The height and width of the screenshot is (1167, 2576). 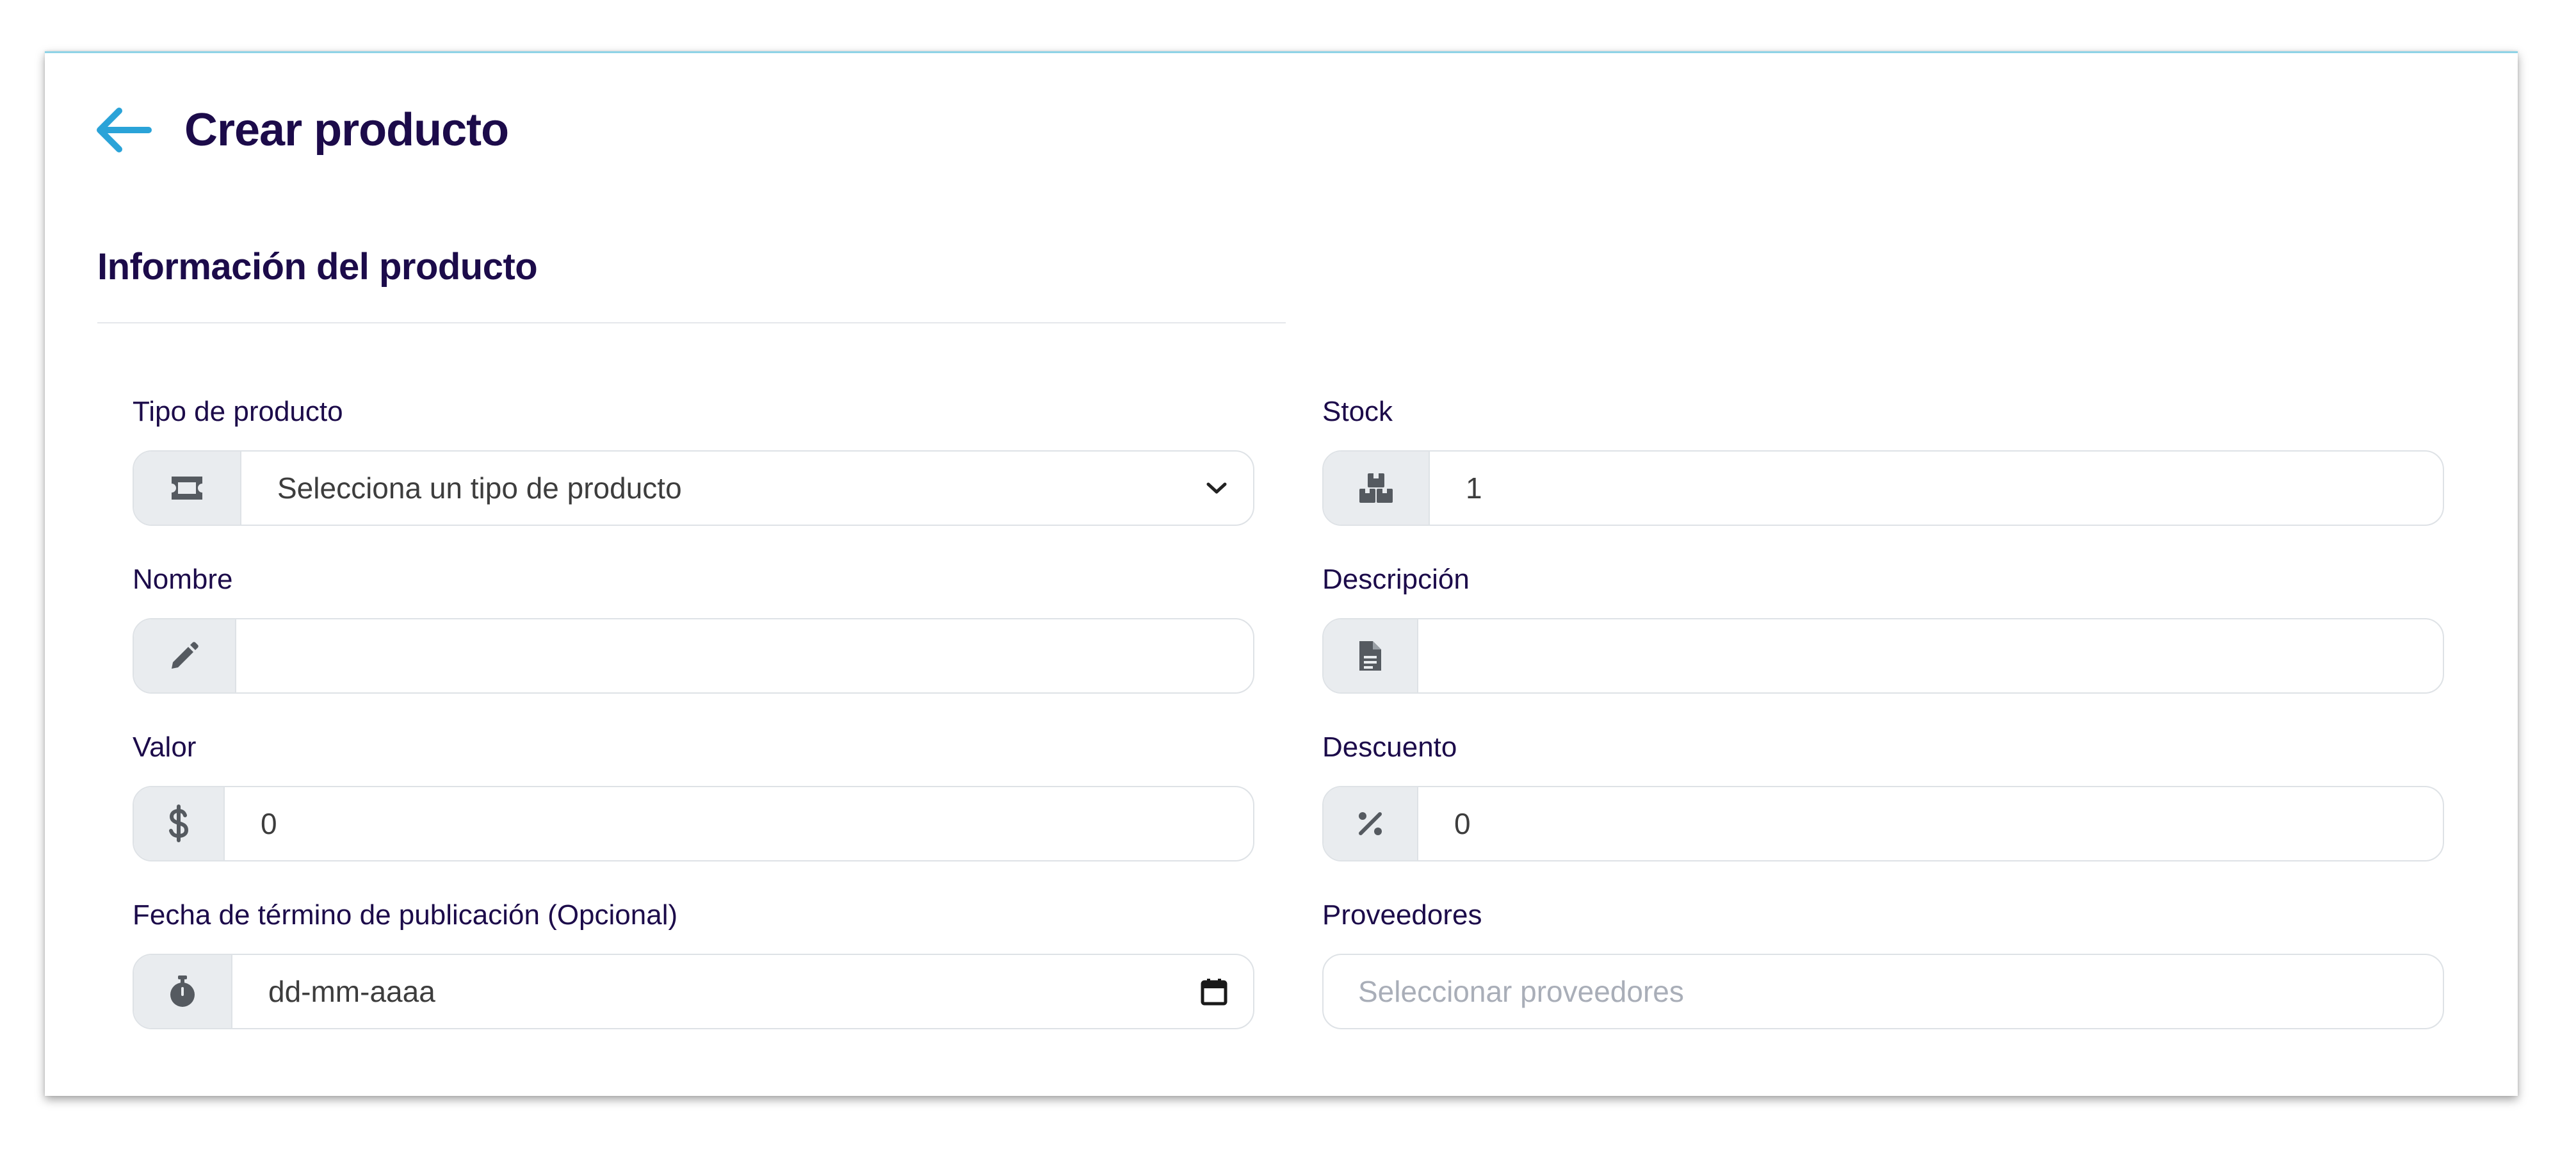 I want to click on price-field: Valor 0, so click(x=693, y=794).